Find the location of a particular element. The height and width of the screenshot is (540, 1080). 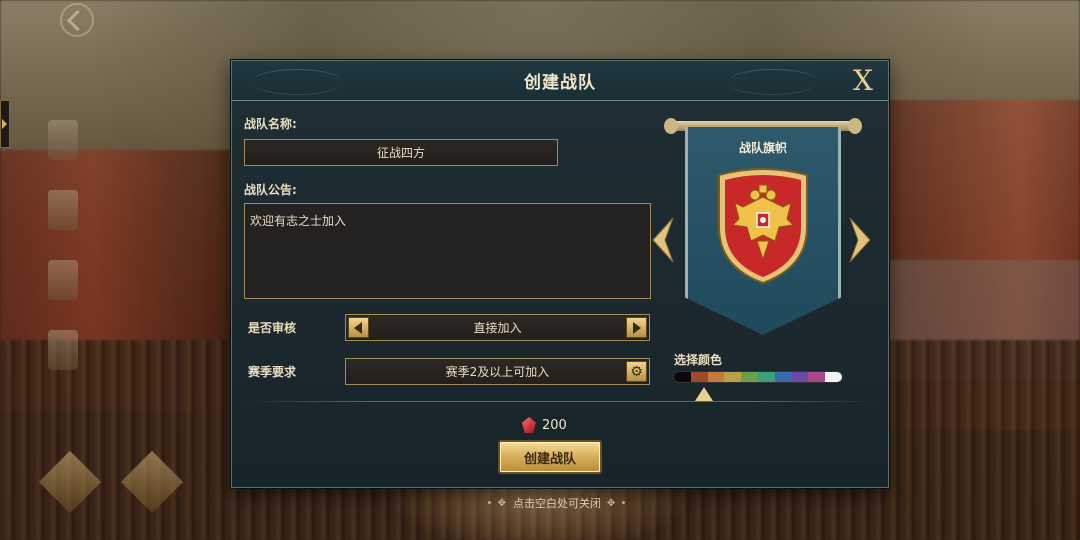

season-value: 赛季2及以上可加入 is located at coordinates (497, 372).